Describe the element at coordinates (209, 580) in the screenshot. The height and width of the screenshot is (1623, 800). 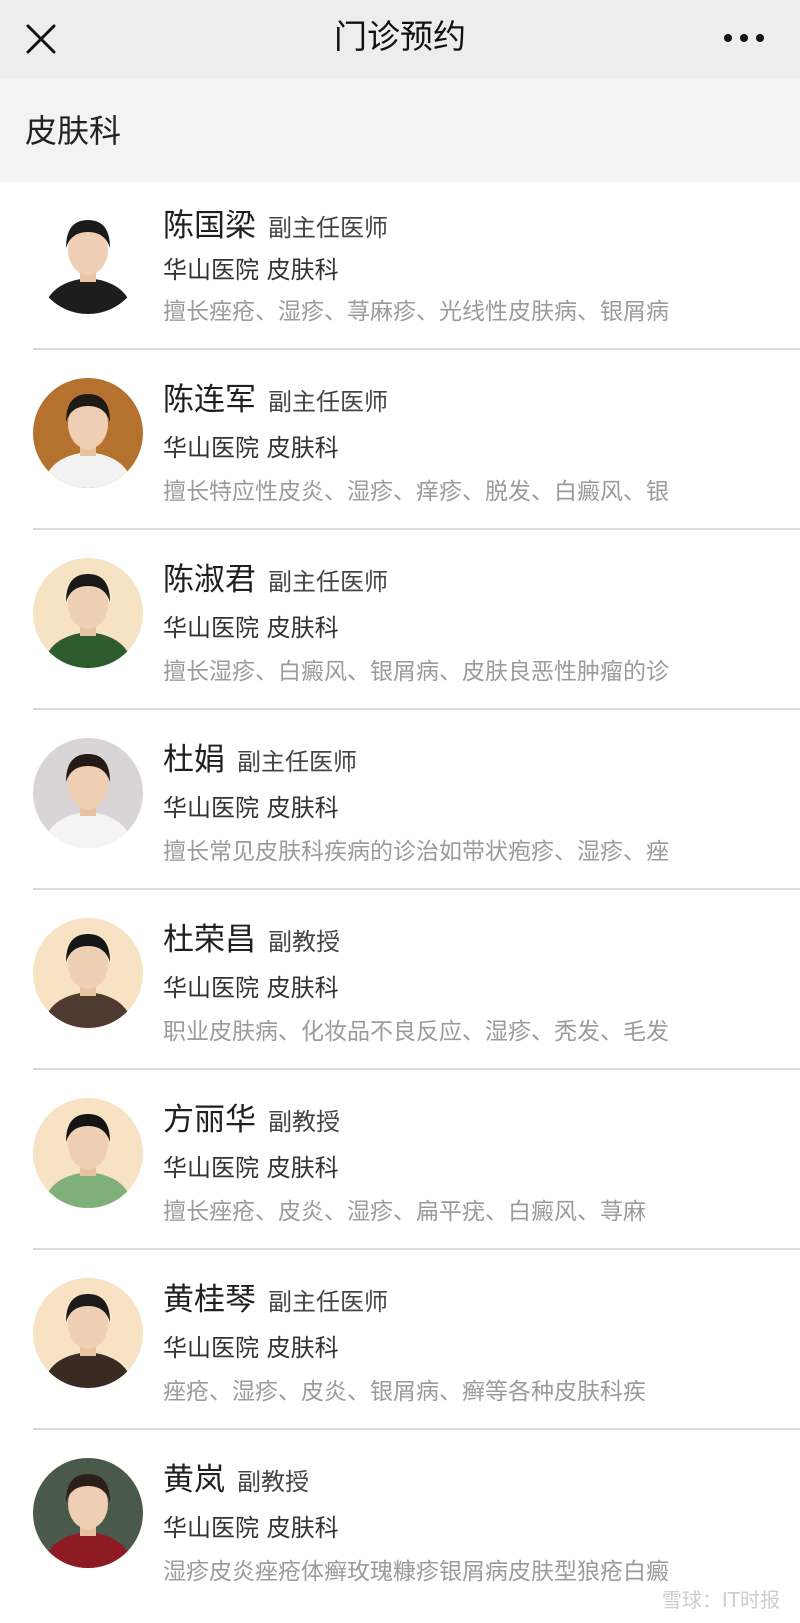
I see `doctor-name: 陈淑君` at that location.